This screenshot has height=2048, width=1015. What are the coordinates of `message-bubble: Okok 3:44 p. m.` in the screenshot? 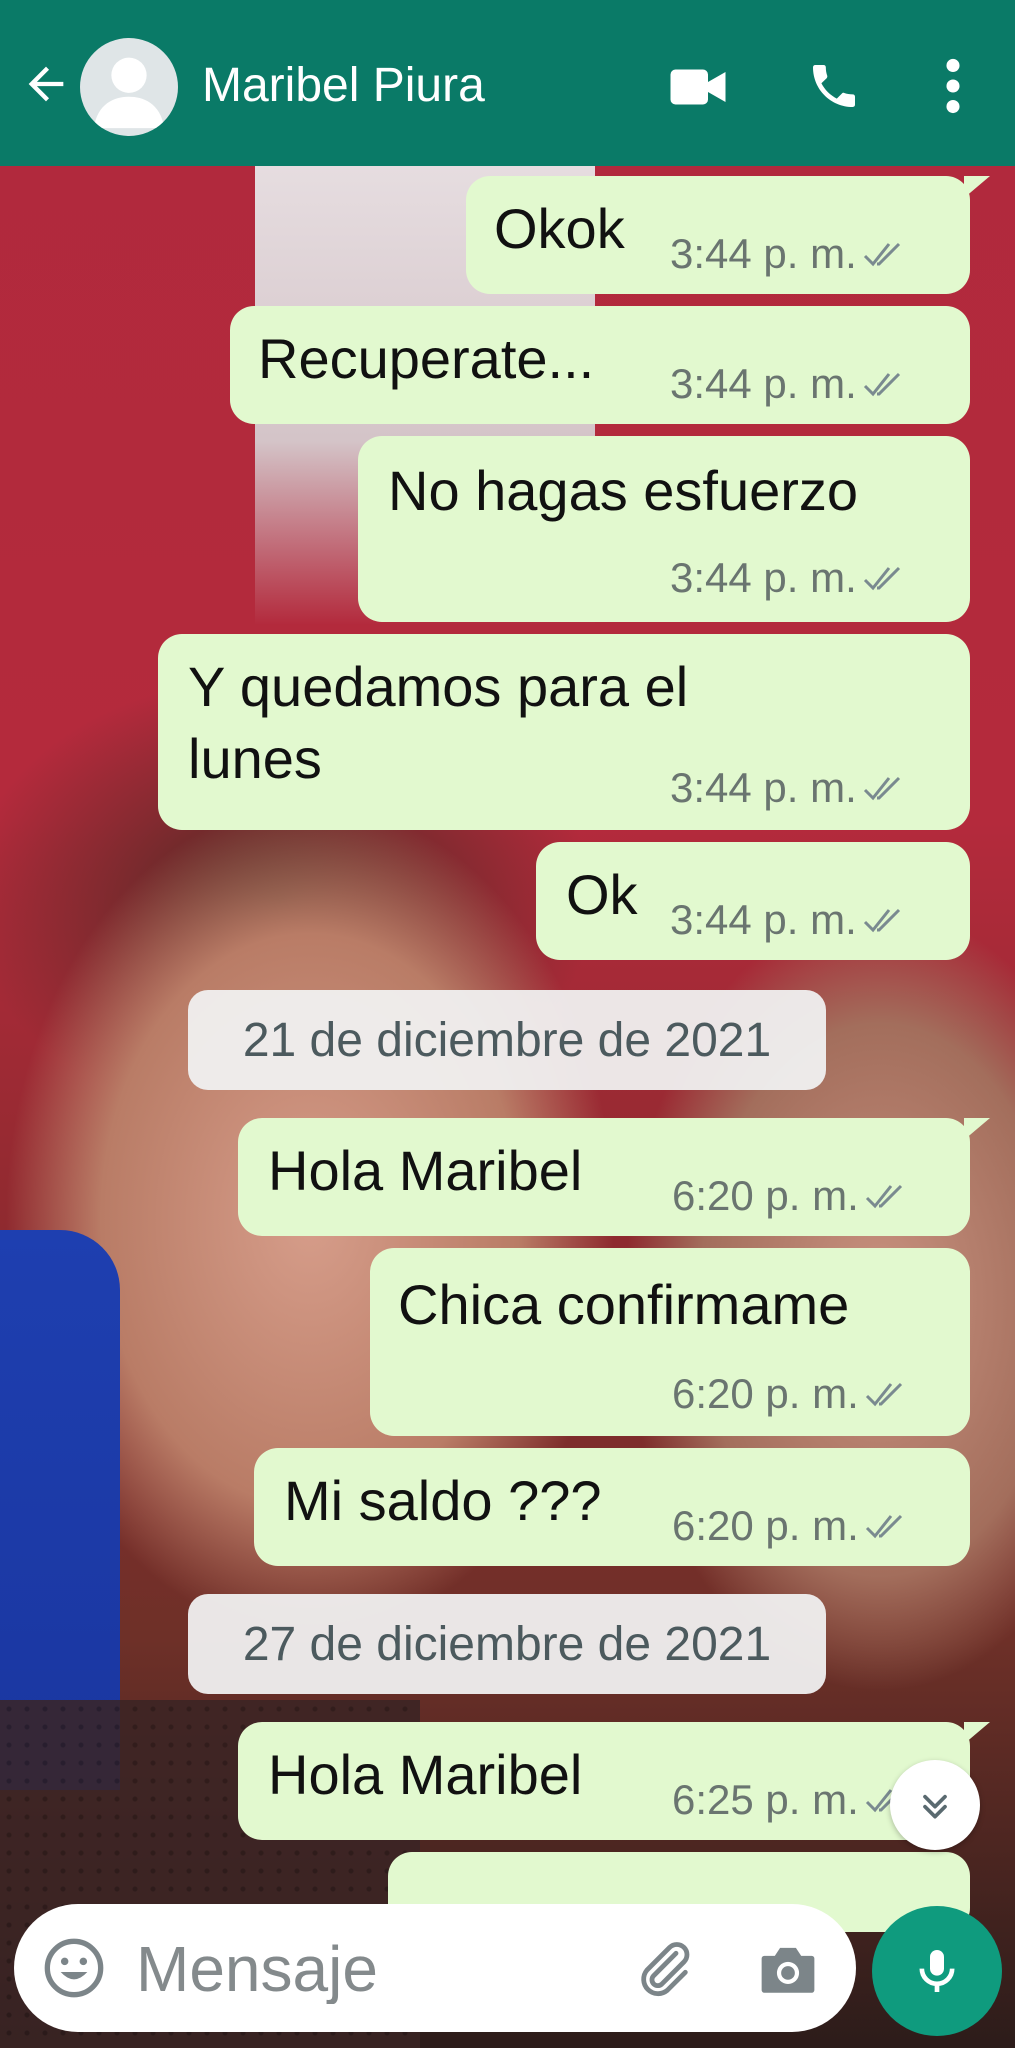 It's located at (728, 235).